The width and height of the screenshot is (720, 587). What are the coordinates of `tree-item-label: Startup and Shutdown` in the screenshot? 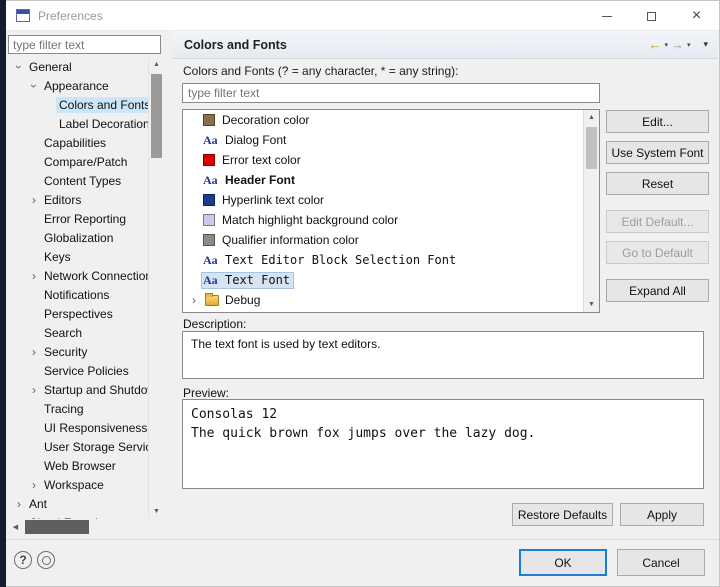 It's located at (96, 389).